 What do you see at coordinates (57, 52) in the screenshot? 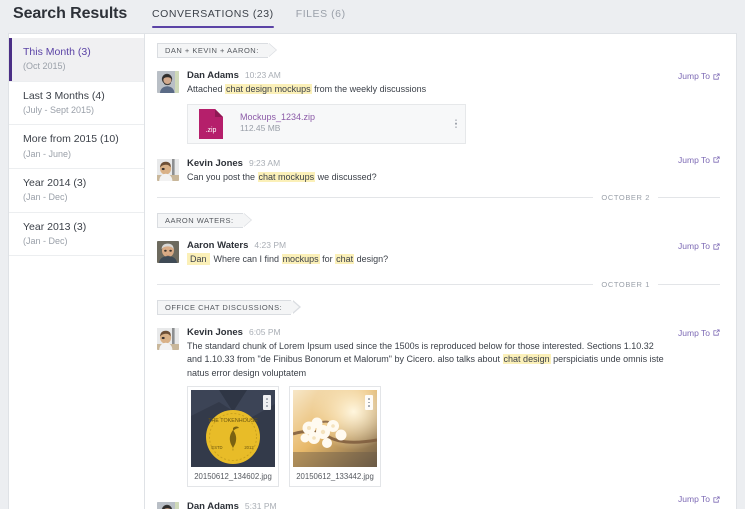
I see `sidebar-item-label: This Month (3)` at bounding box center [57, 52].